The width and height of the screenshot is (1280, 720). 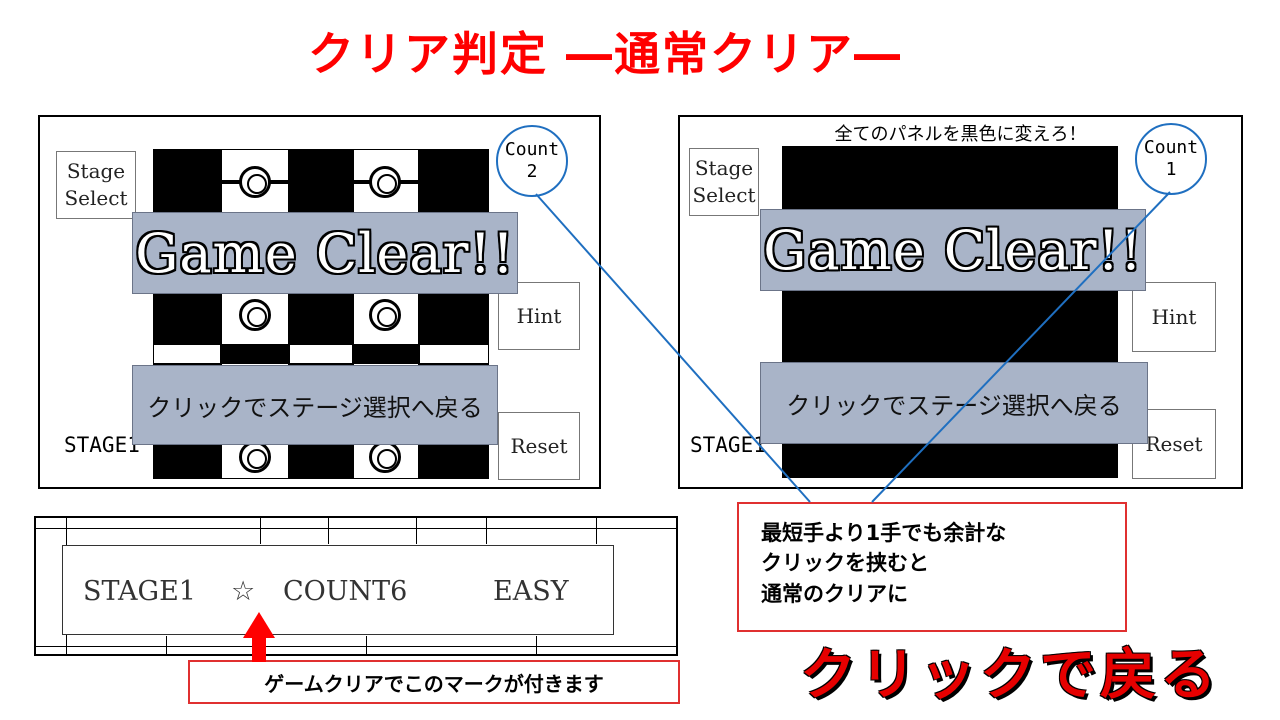 What do you see at coordinates (345, 591) in the screenshot?
I see `status-count: COUNT6` at bounding box center [345, 591].